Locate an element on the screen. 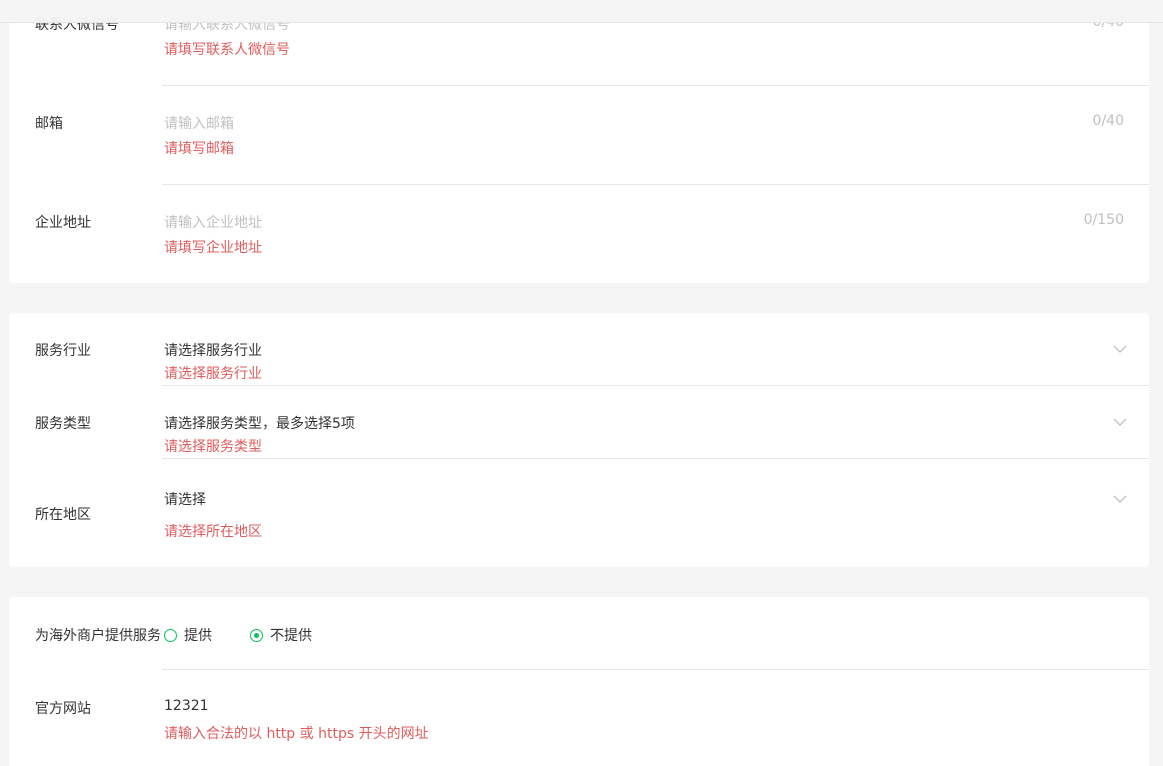 The image size is (1163, 766). email-error: 请填写邮箱 is located at coordinates (199, 149).